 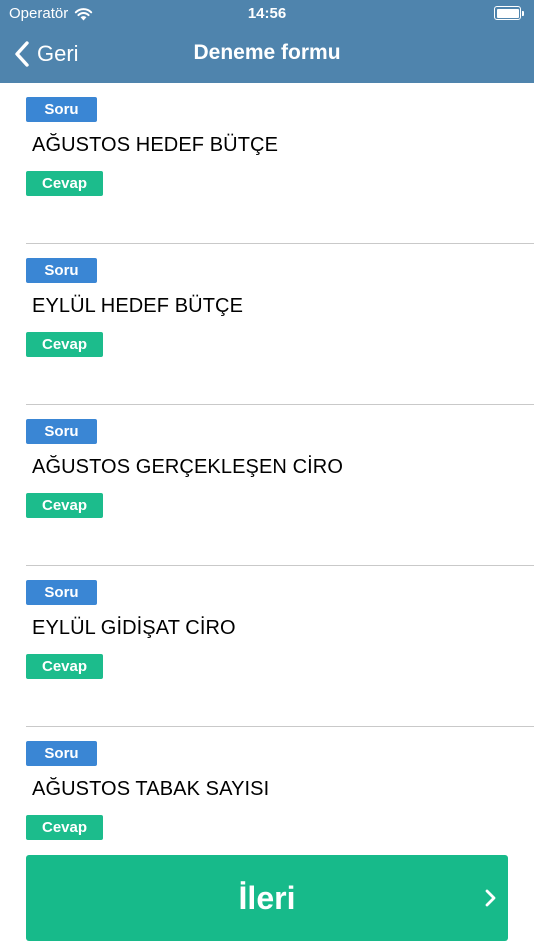 I want to click on question-text: AĞUSTOS TABAK SAYISI, so click(x=151, y=789).